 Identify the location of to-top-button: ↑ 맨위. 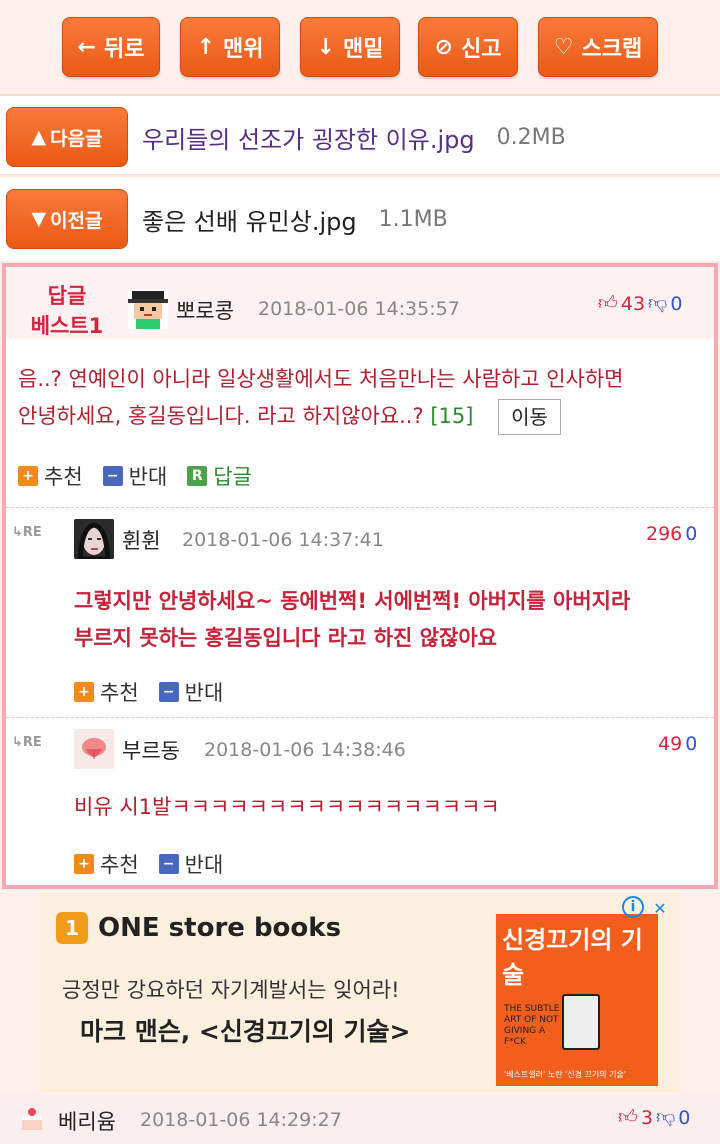
(230, 47).